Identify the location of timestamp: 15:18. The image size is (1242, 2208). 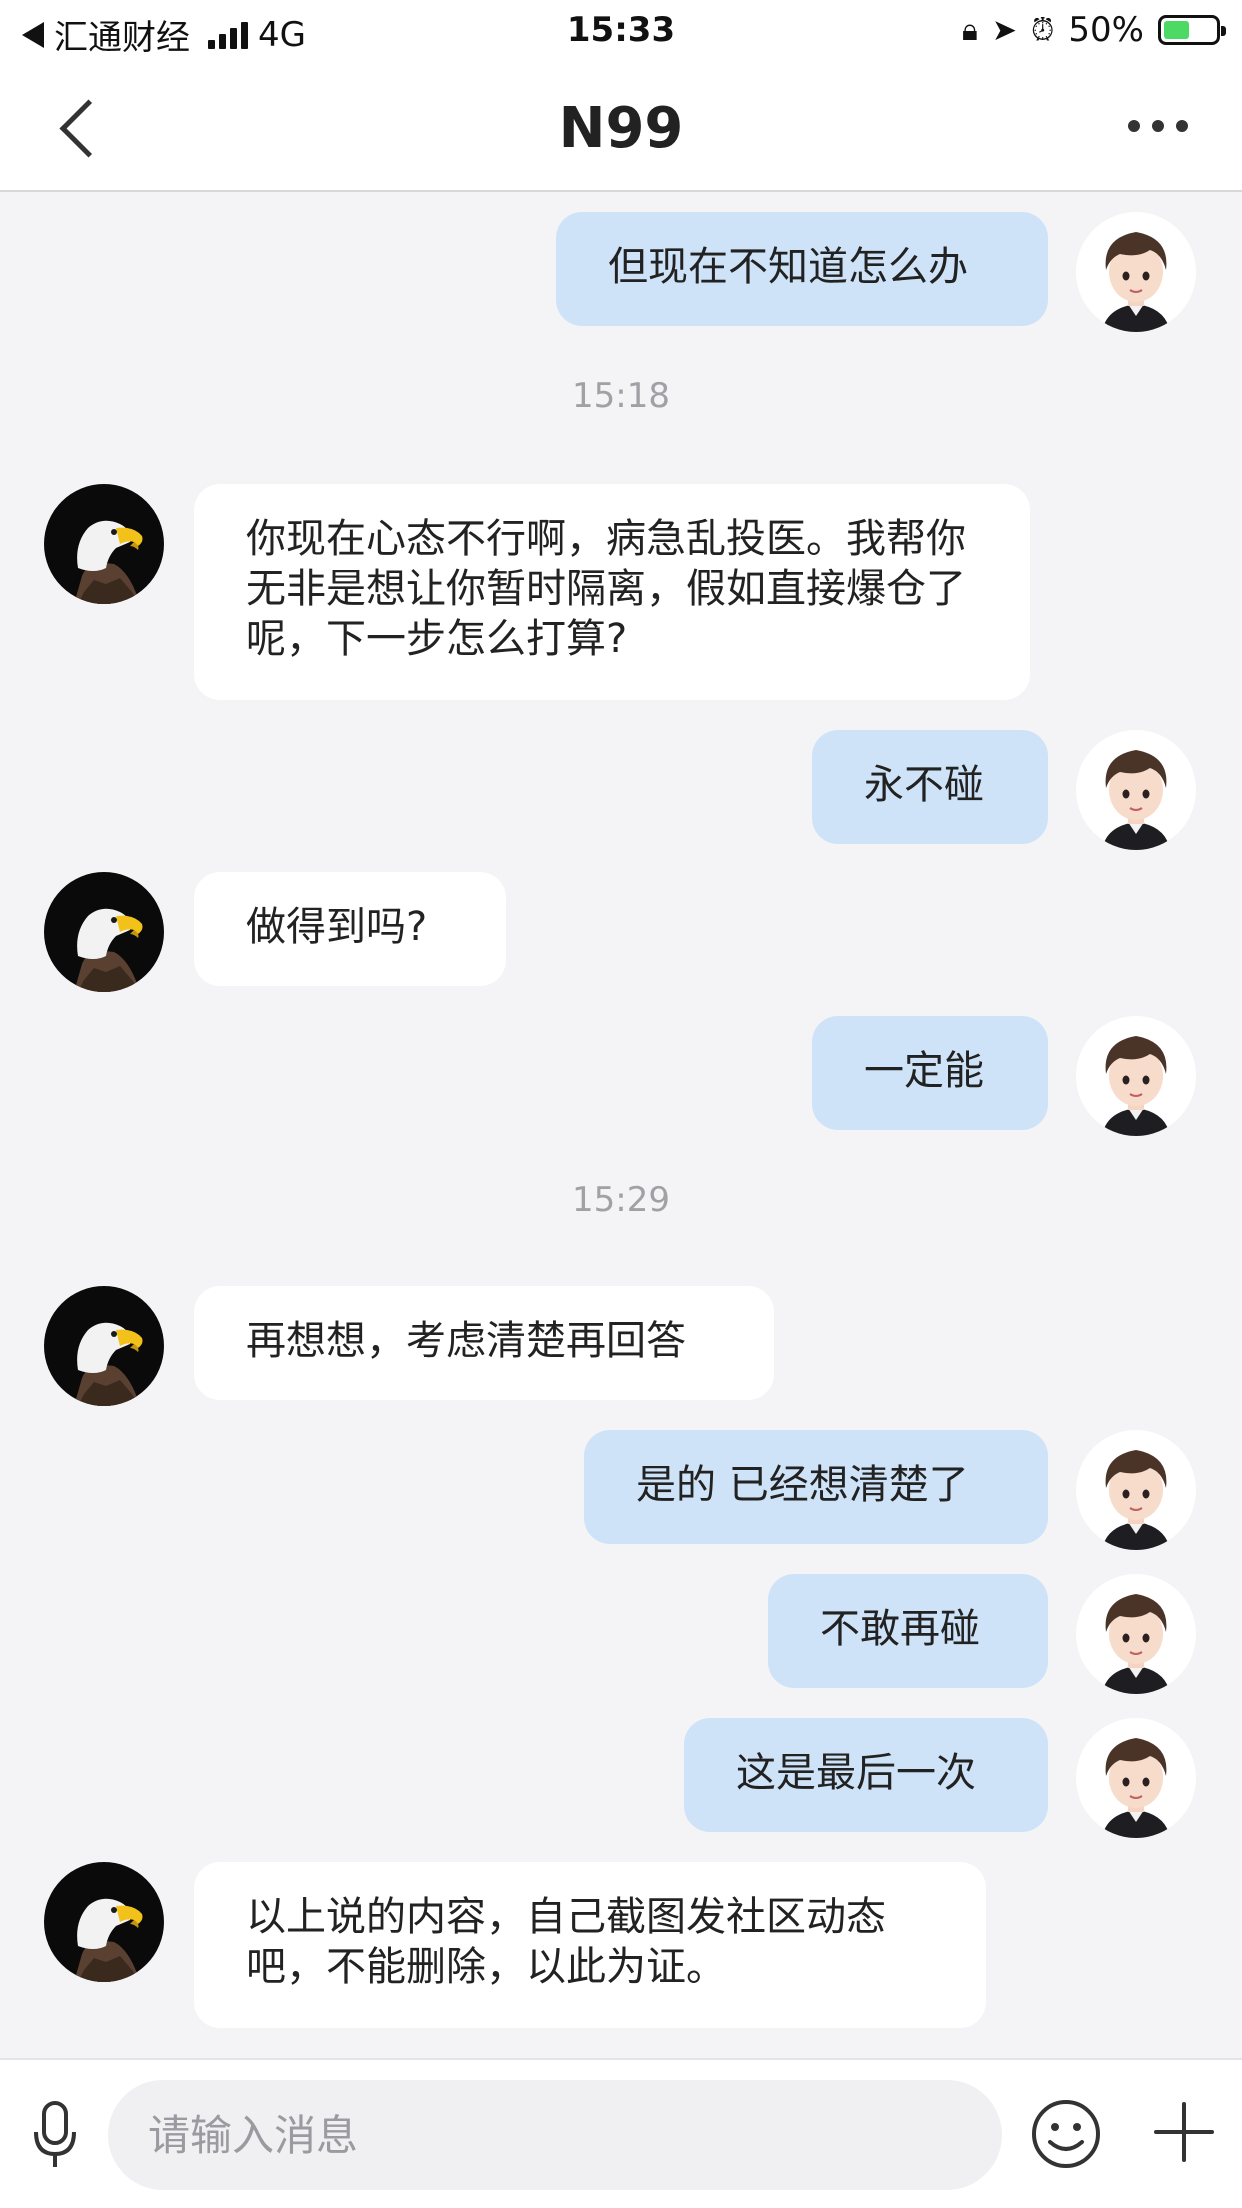
(621, 396).